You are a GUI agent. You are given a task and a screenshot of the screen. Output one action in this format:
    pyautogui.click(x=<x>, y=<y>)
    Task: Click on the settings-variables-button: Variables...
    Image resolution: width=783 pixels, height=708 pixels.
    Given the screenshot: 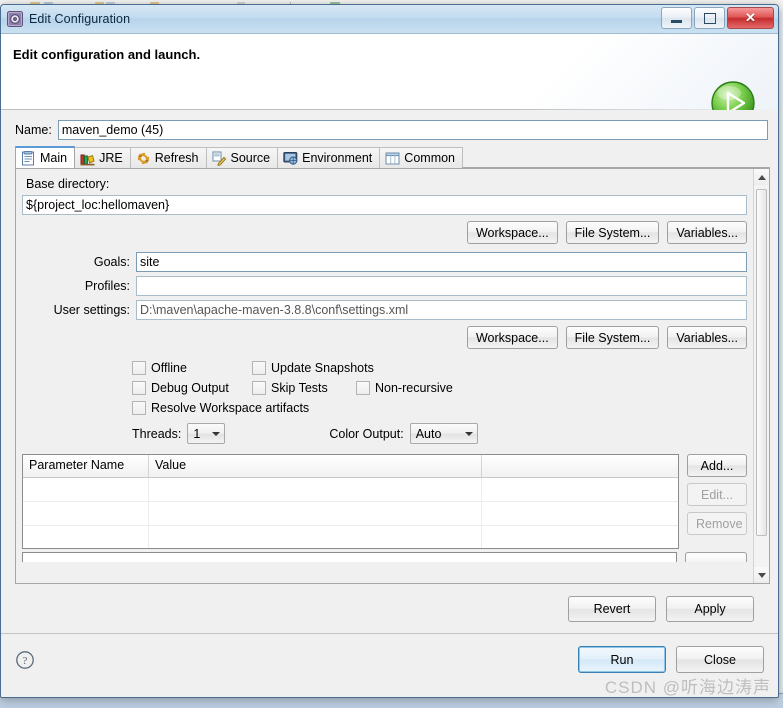 What is the action you would take?
    pyautogui.click(x=707, y=337)
    